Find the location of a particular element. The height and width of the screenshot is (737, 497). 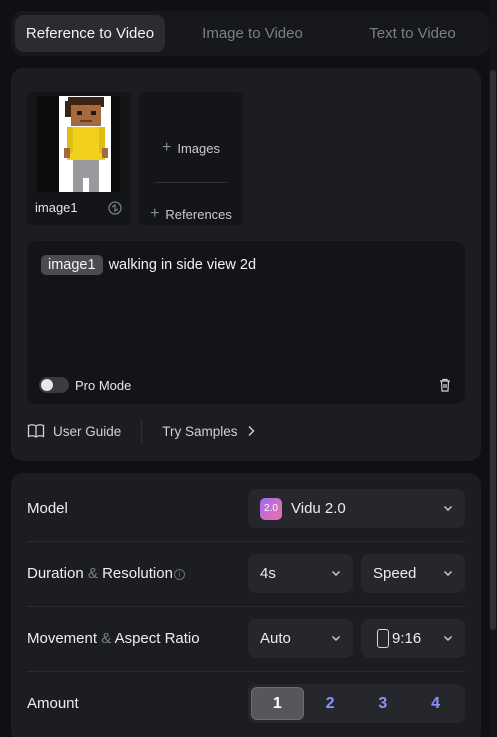

scrollbar-track is located at coordinates (493, 368).